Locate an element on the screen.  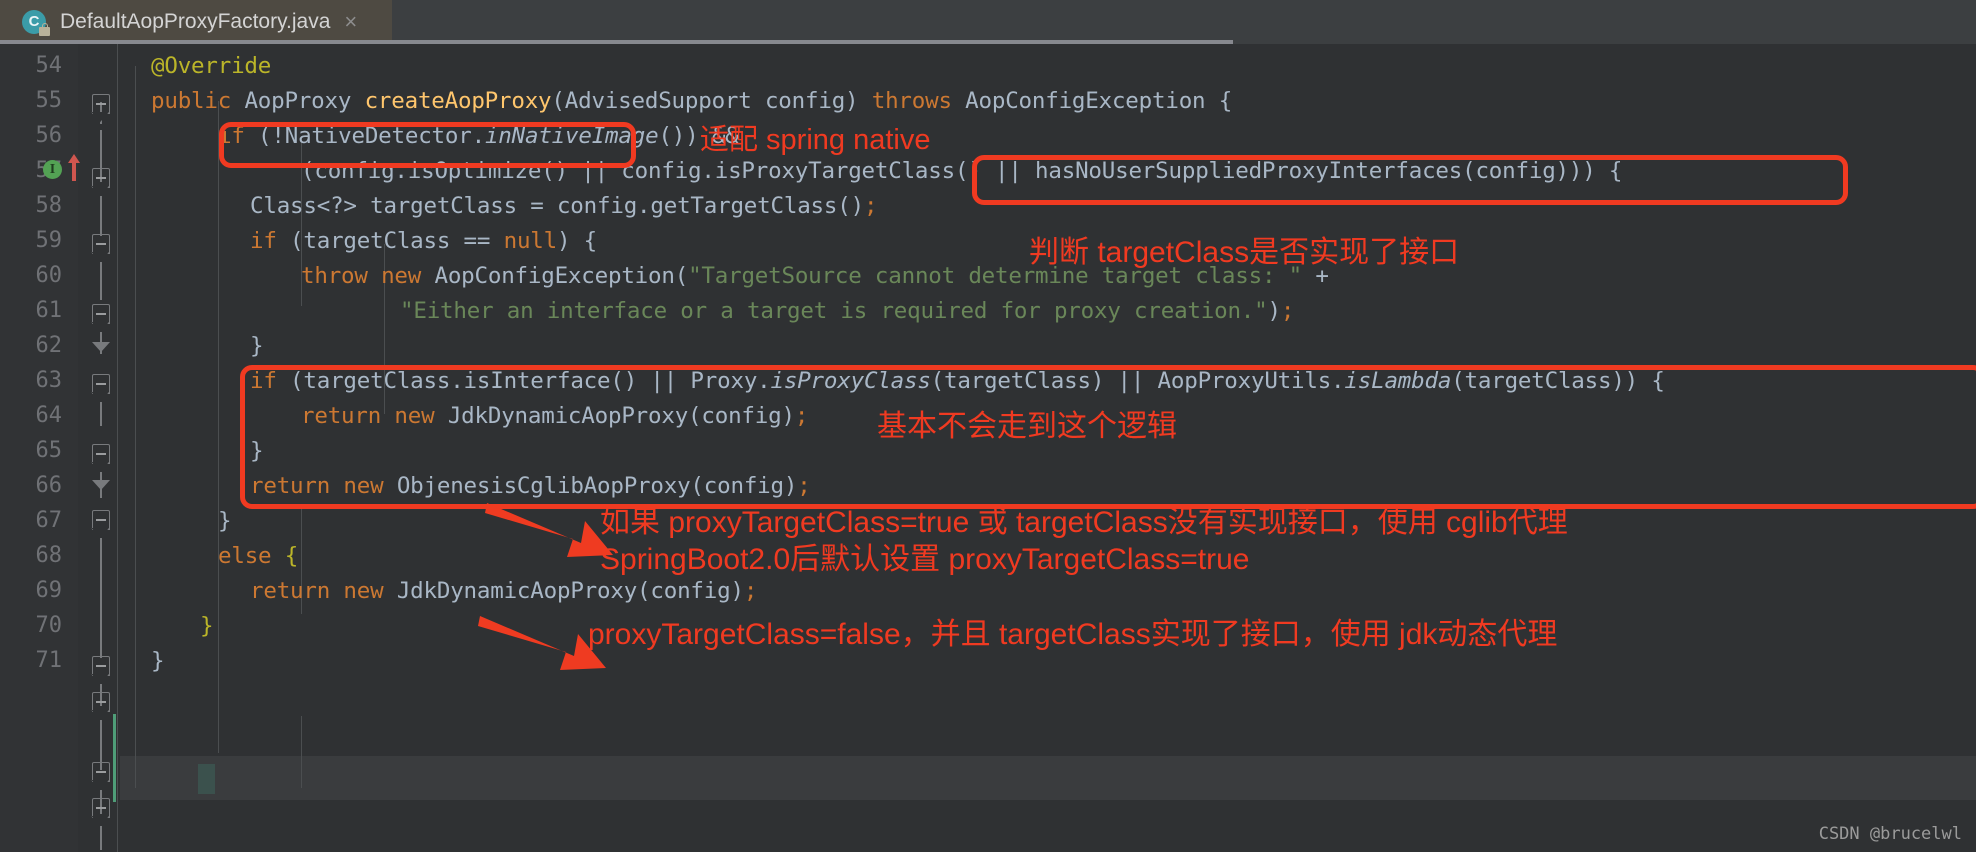
annotation-box-has-no-user-supplied is located at coordinates (1410, 180).